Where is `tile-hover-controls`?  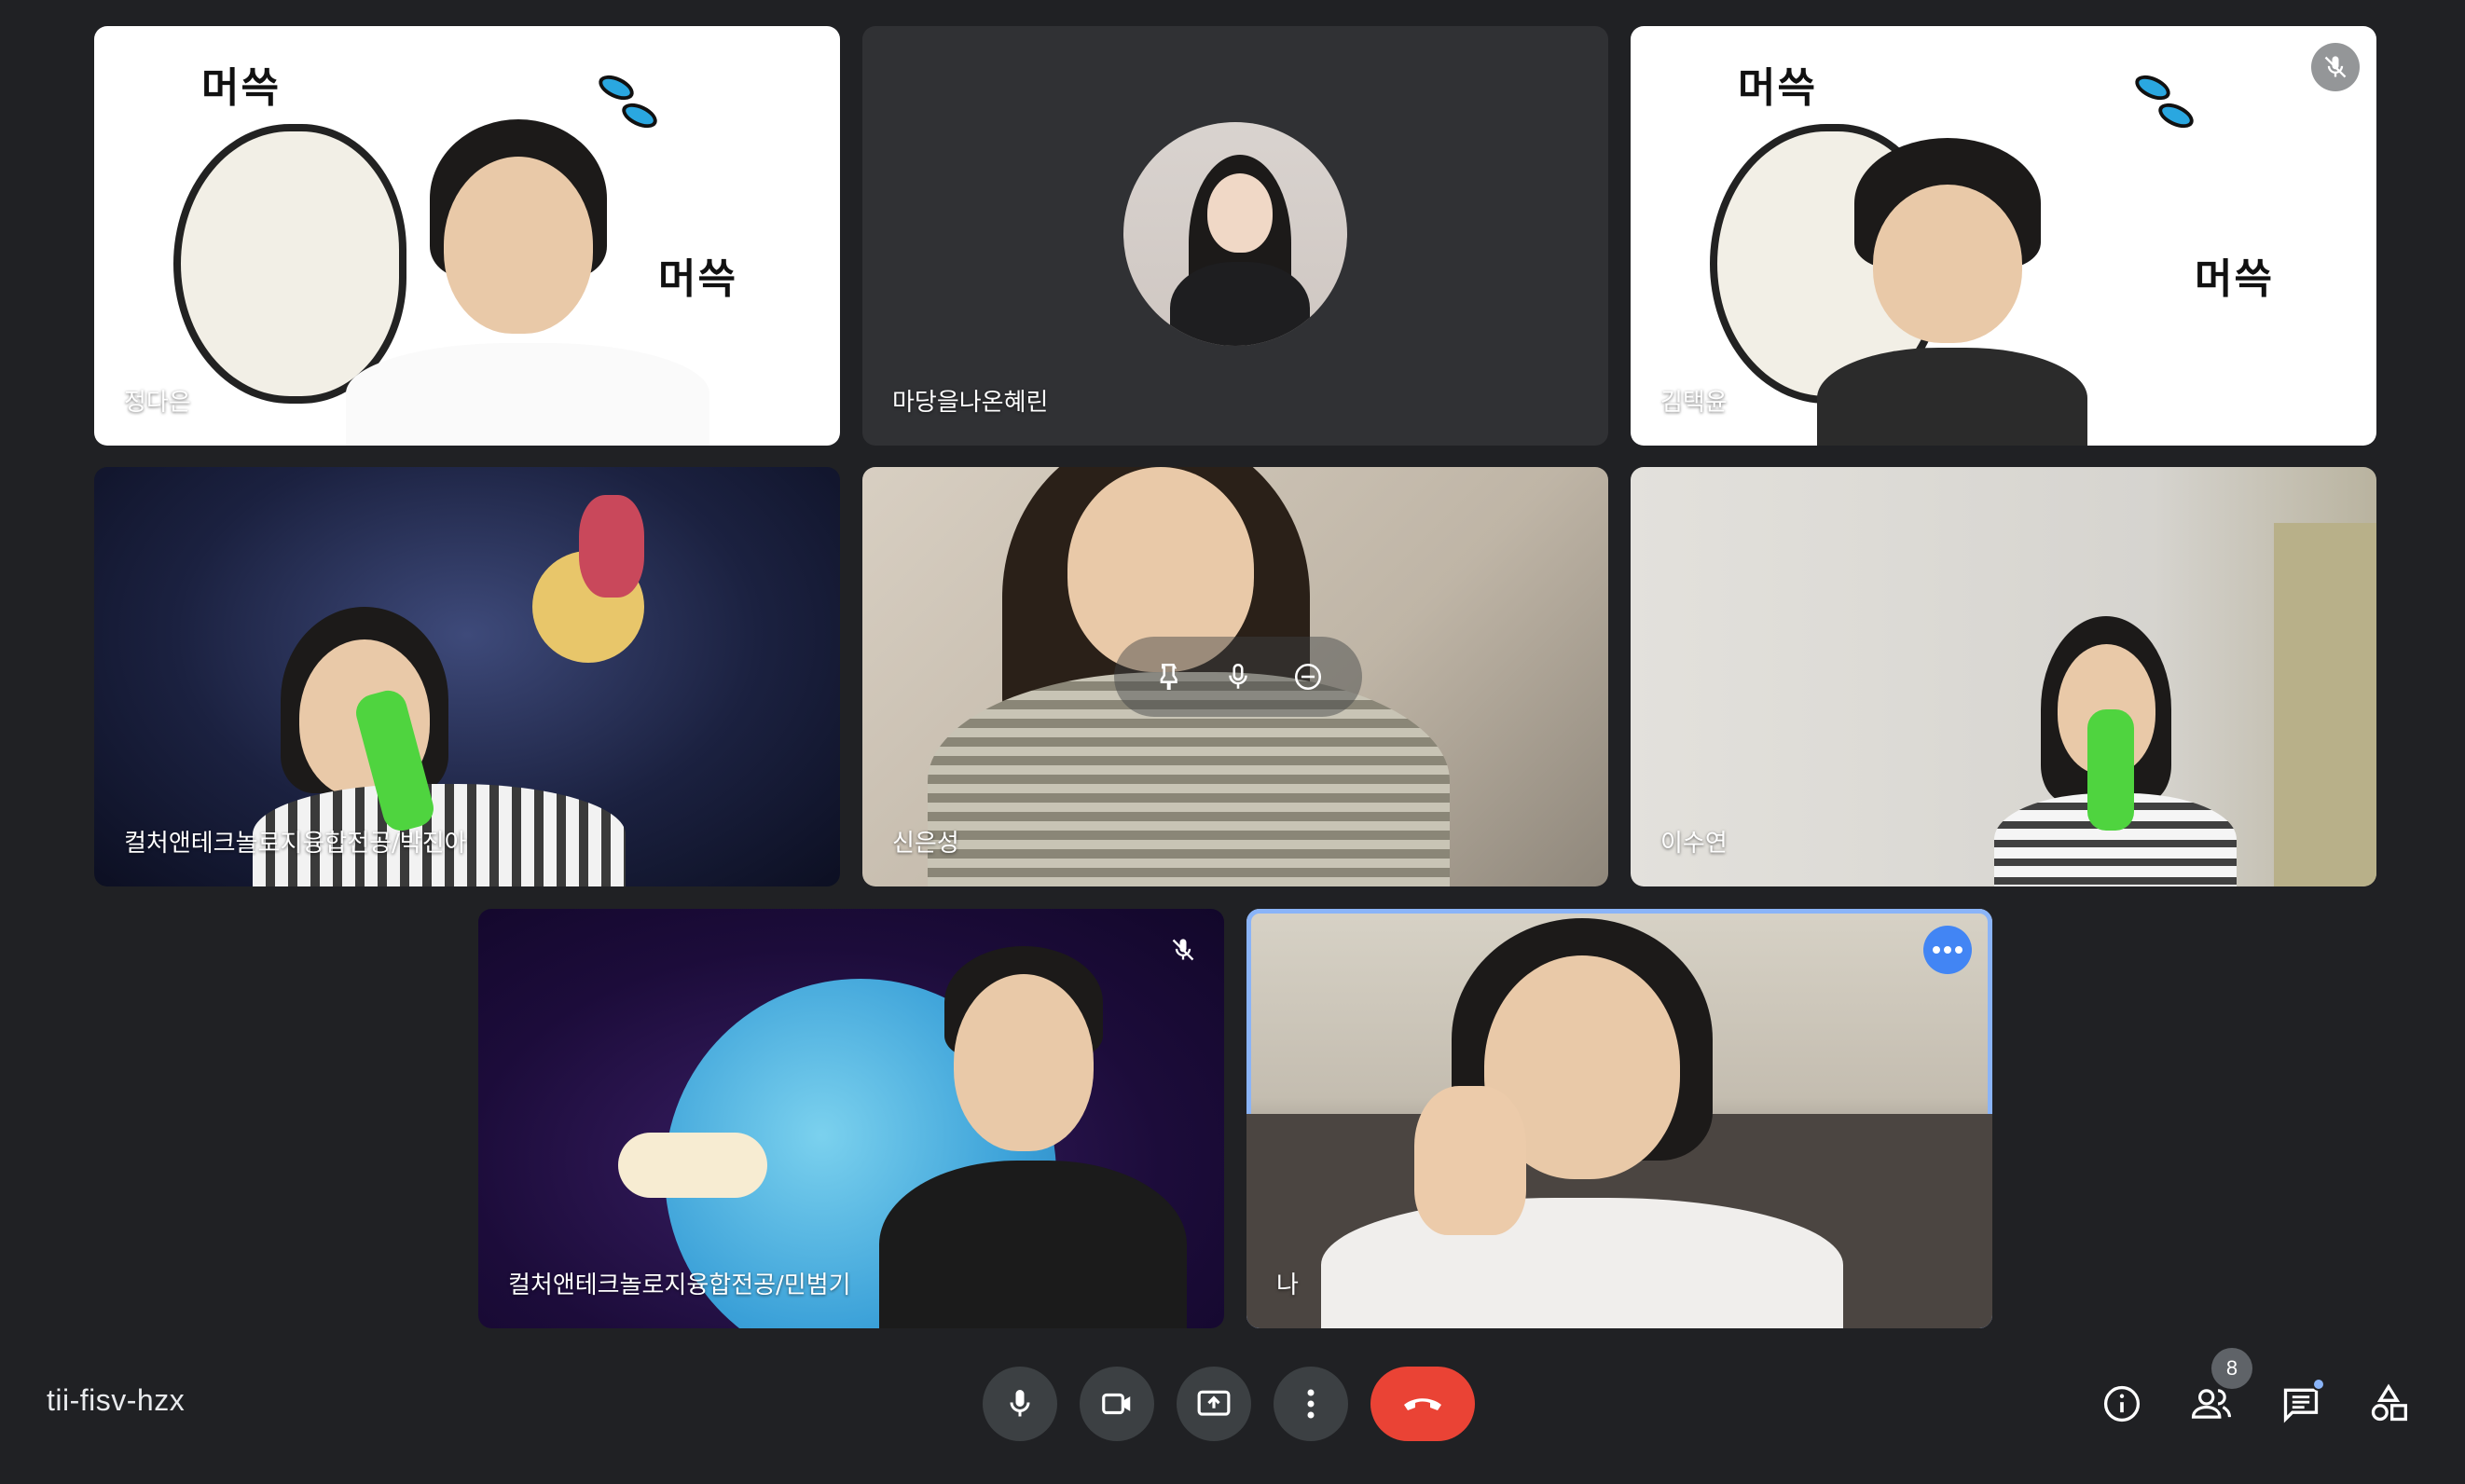
tile-hover-controls is located at coordinates (1238, 677).